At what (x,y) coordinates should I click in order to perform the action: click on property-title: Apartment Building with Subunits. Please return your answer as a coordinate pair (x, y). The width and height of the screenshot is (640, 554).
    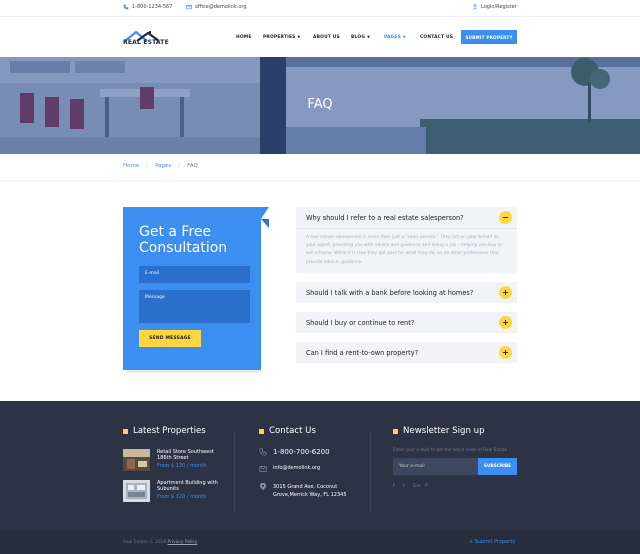
    Looking at the image, I should click on (192, 486).